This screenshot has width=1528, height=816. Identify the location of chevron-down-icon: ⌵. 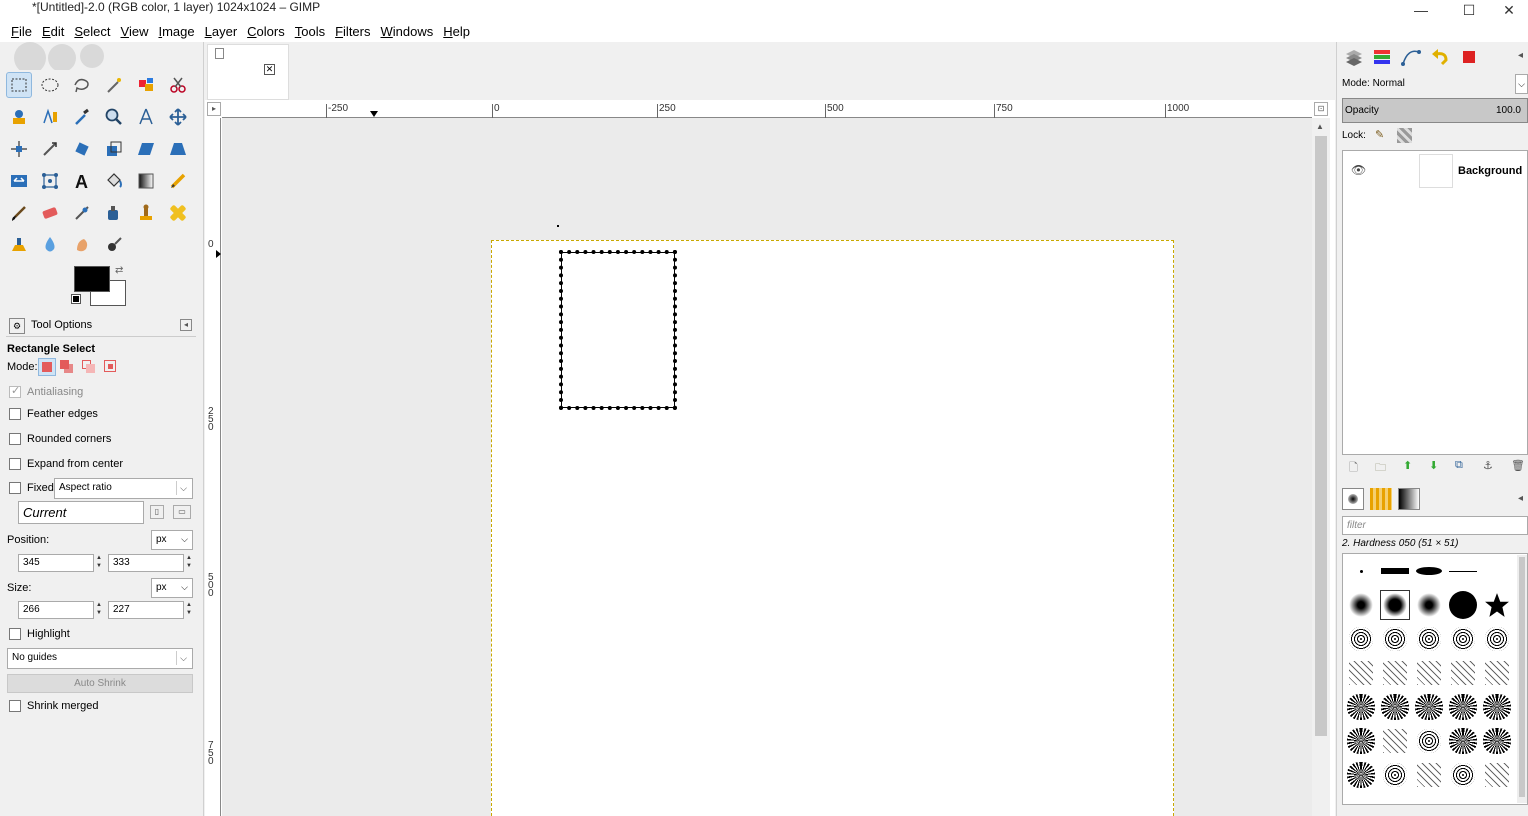
(1521, 84).